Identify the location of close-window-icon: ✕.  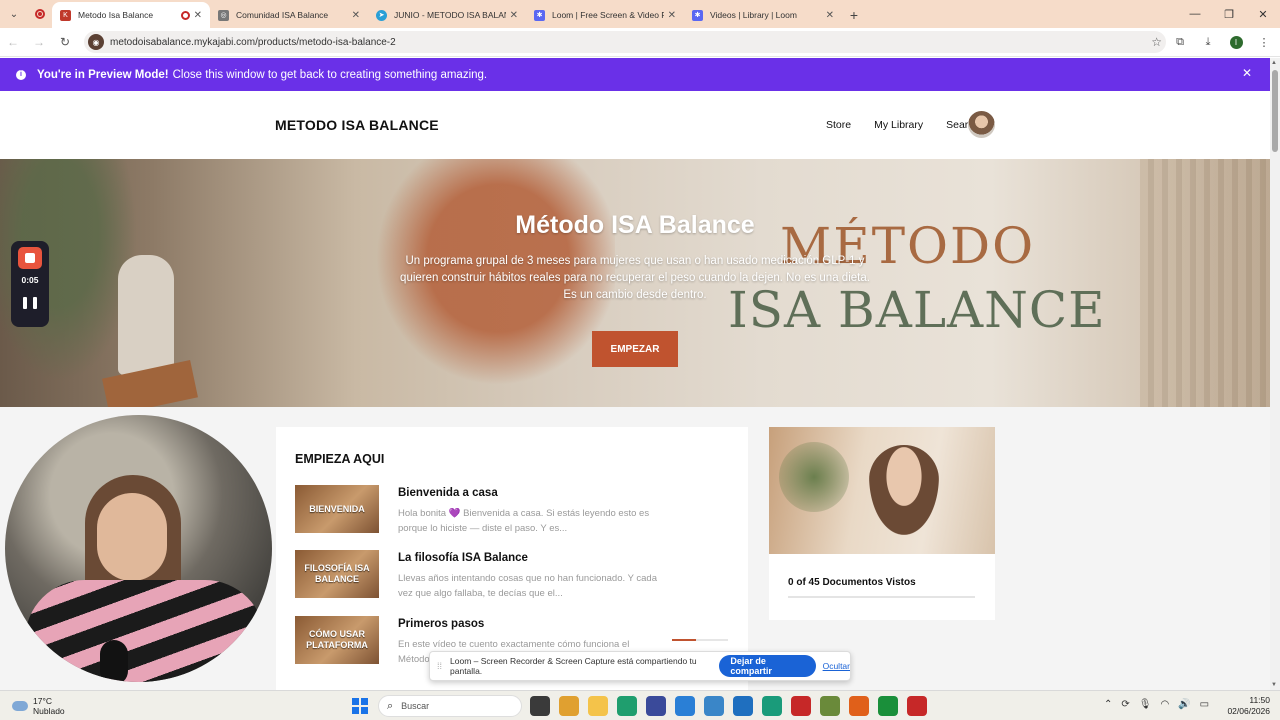
(1263, 14).